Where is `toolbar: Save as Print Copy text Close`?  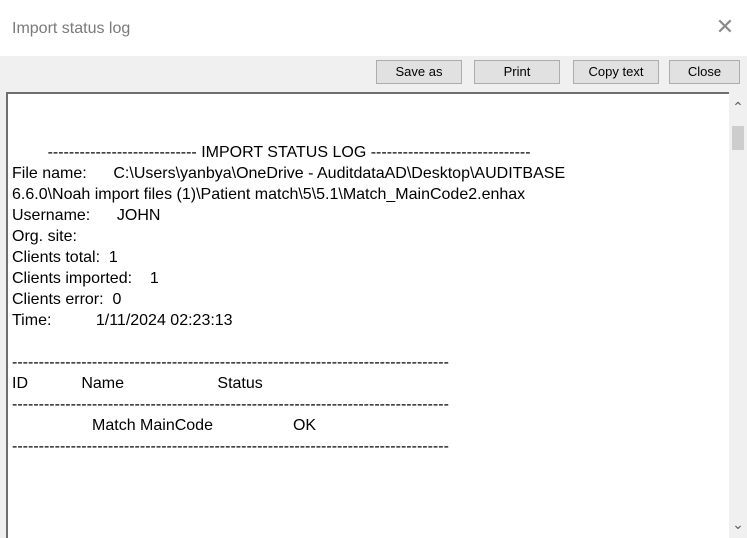 toolbar: Save as Print Copy text Close is located at coordinates (373, 73).